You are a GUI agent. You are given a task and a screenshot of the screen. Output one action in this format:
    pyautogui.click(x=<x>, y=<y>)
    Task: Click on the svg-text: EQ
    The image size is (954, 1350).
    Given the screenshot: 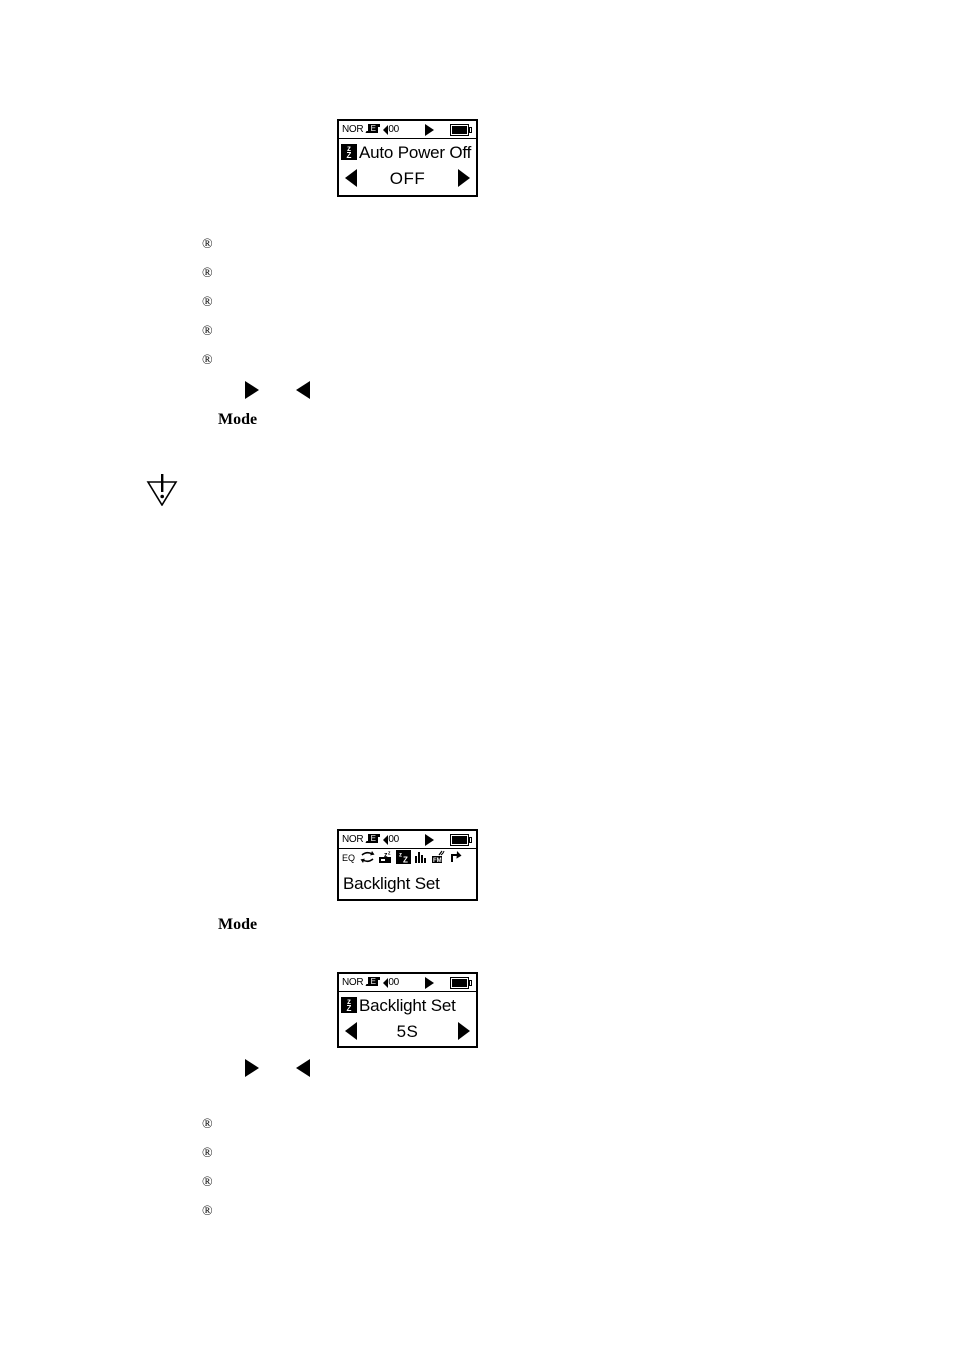 What is the action you would take?
    pyautogui.click(x=348, y=858)
    